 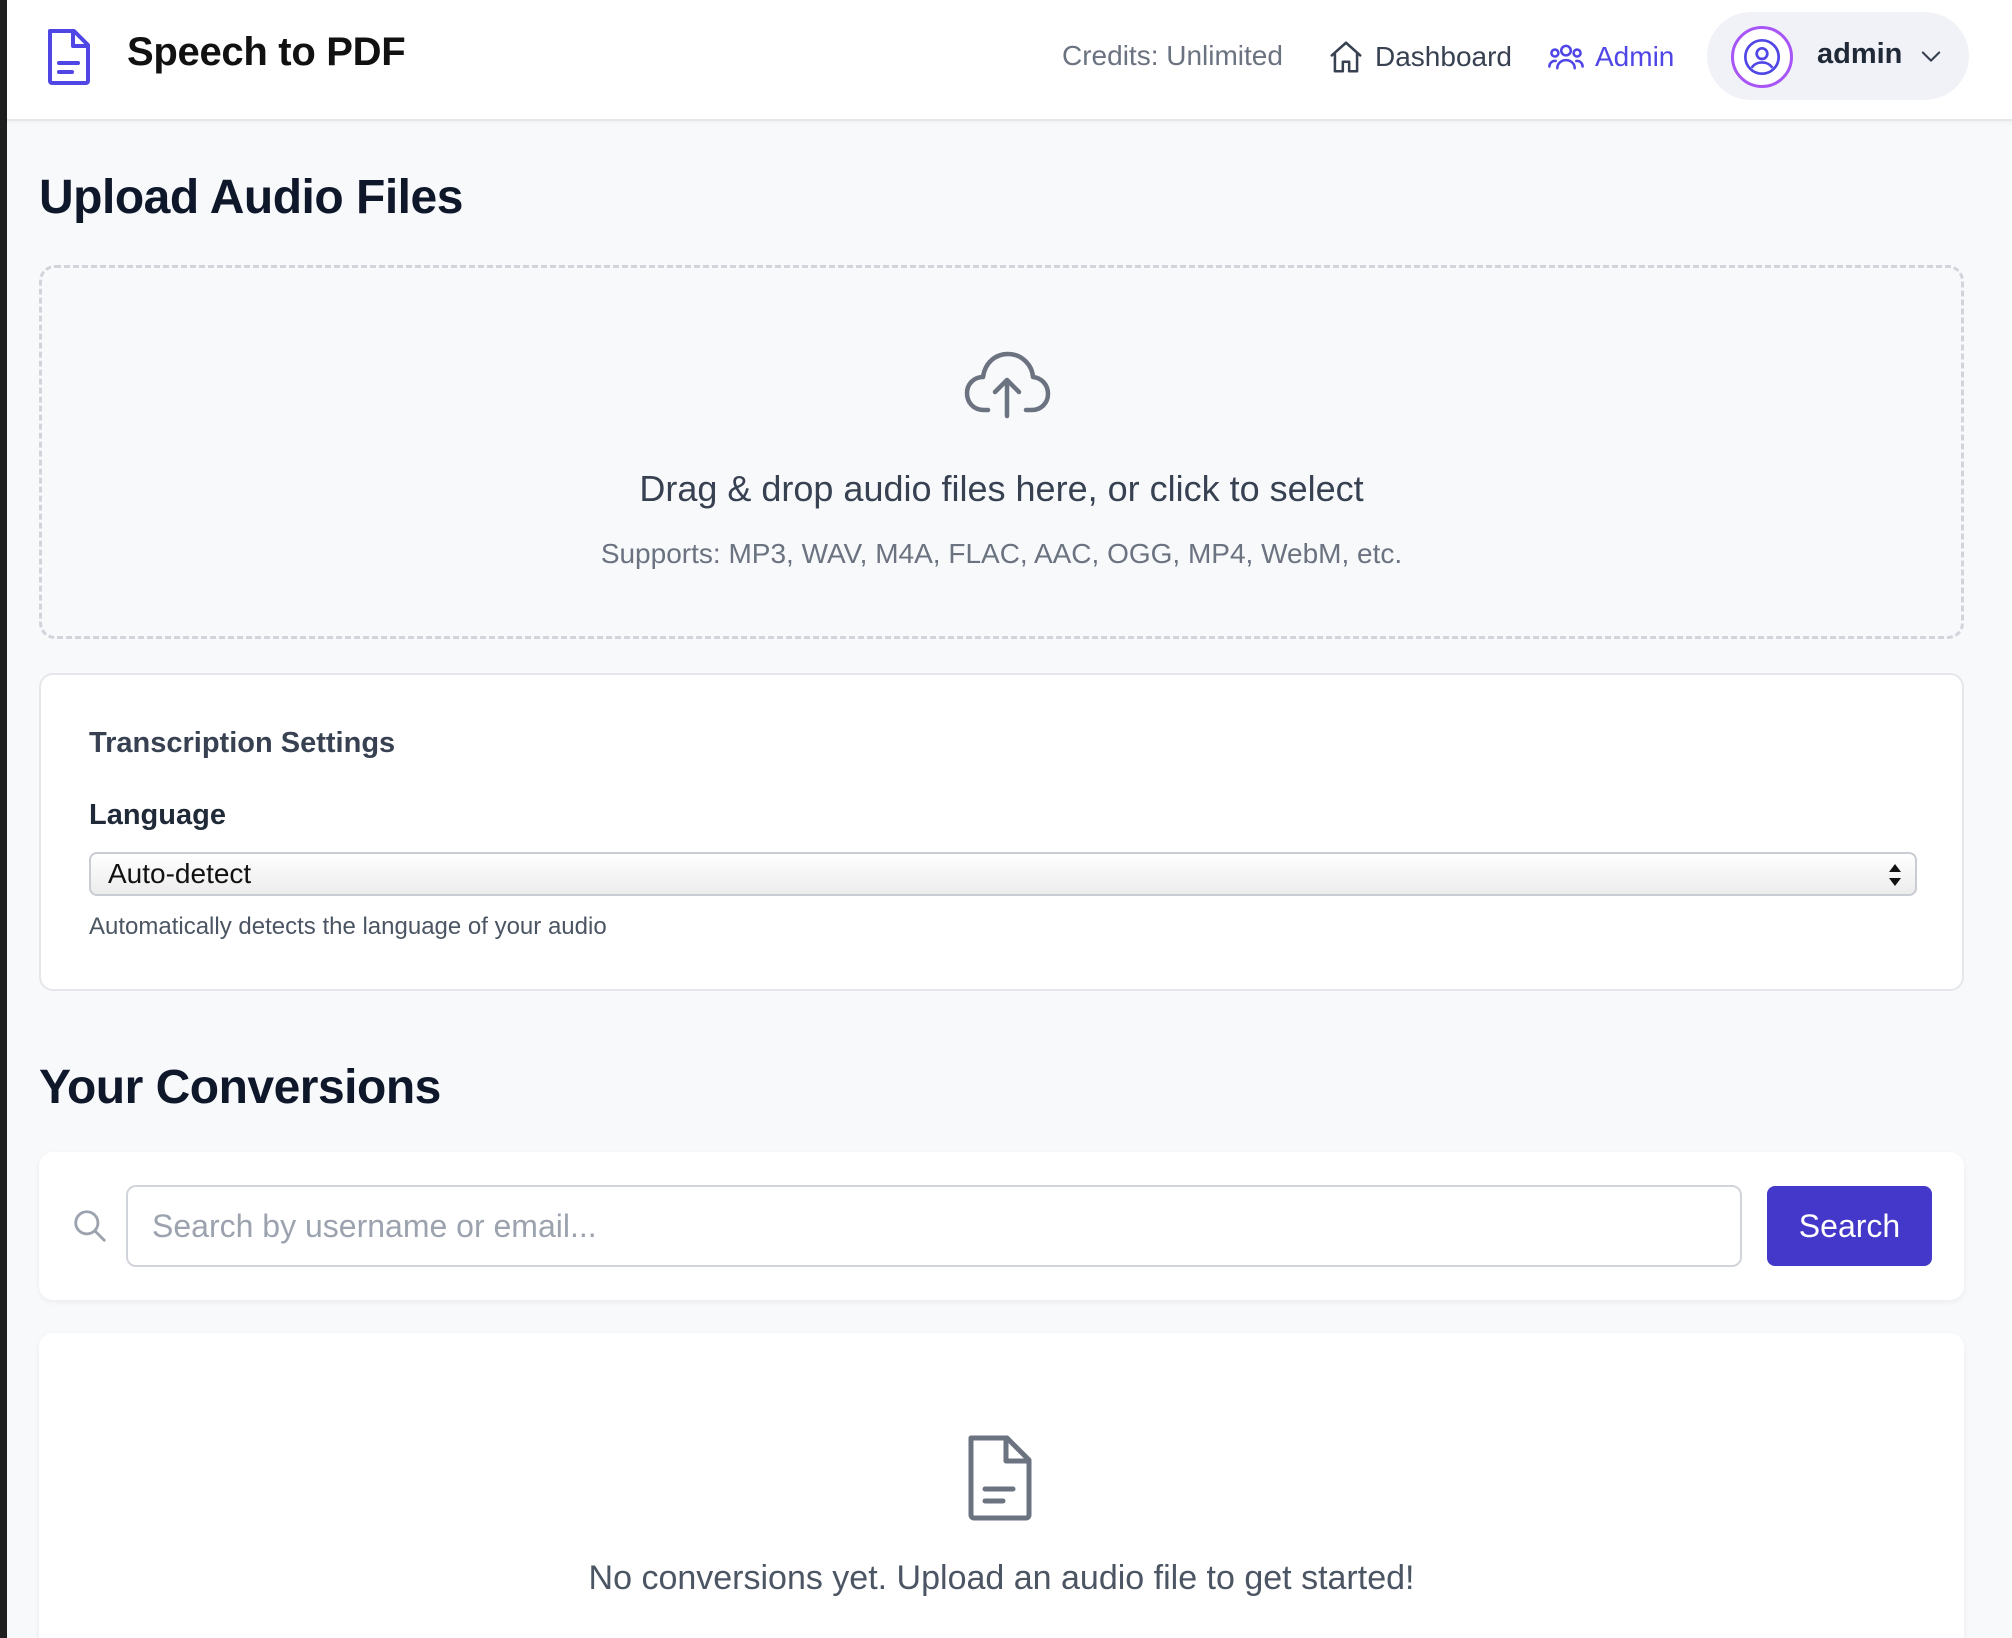 What do you see at coordinates (242, 743) in the screenshot?
I see `settings-title: Transcription Settings` at bounding box center [242, 743].